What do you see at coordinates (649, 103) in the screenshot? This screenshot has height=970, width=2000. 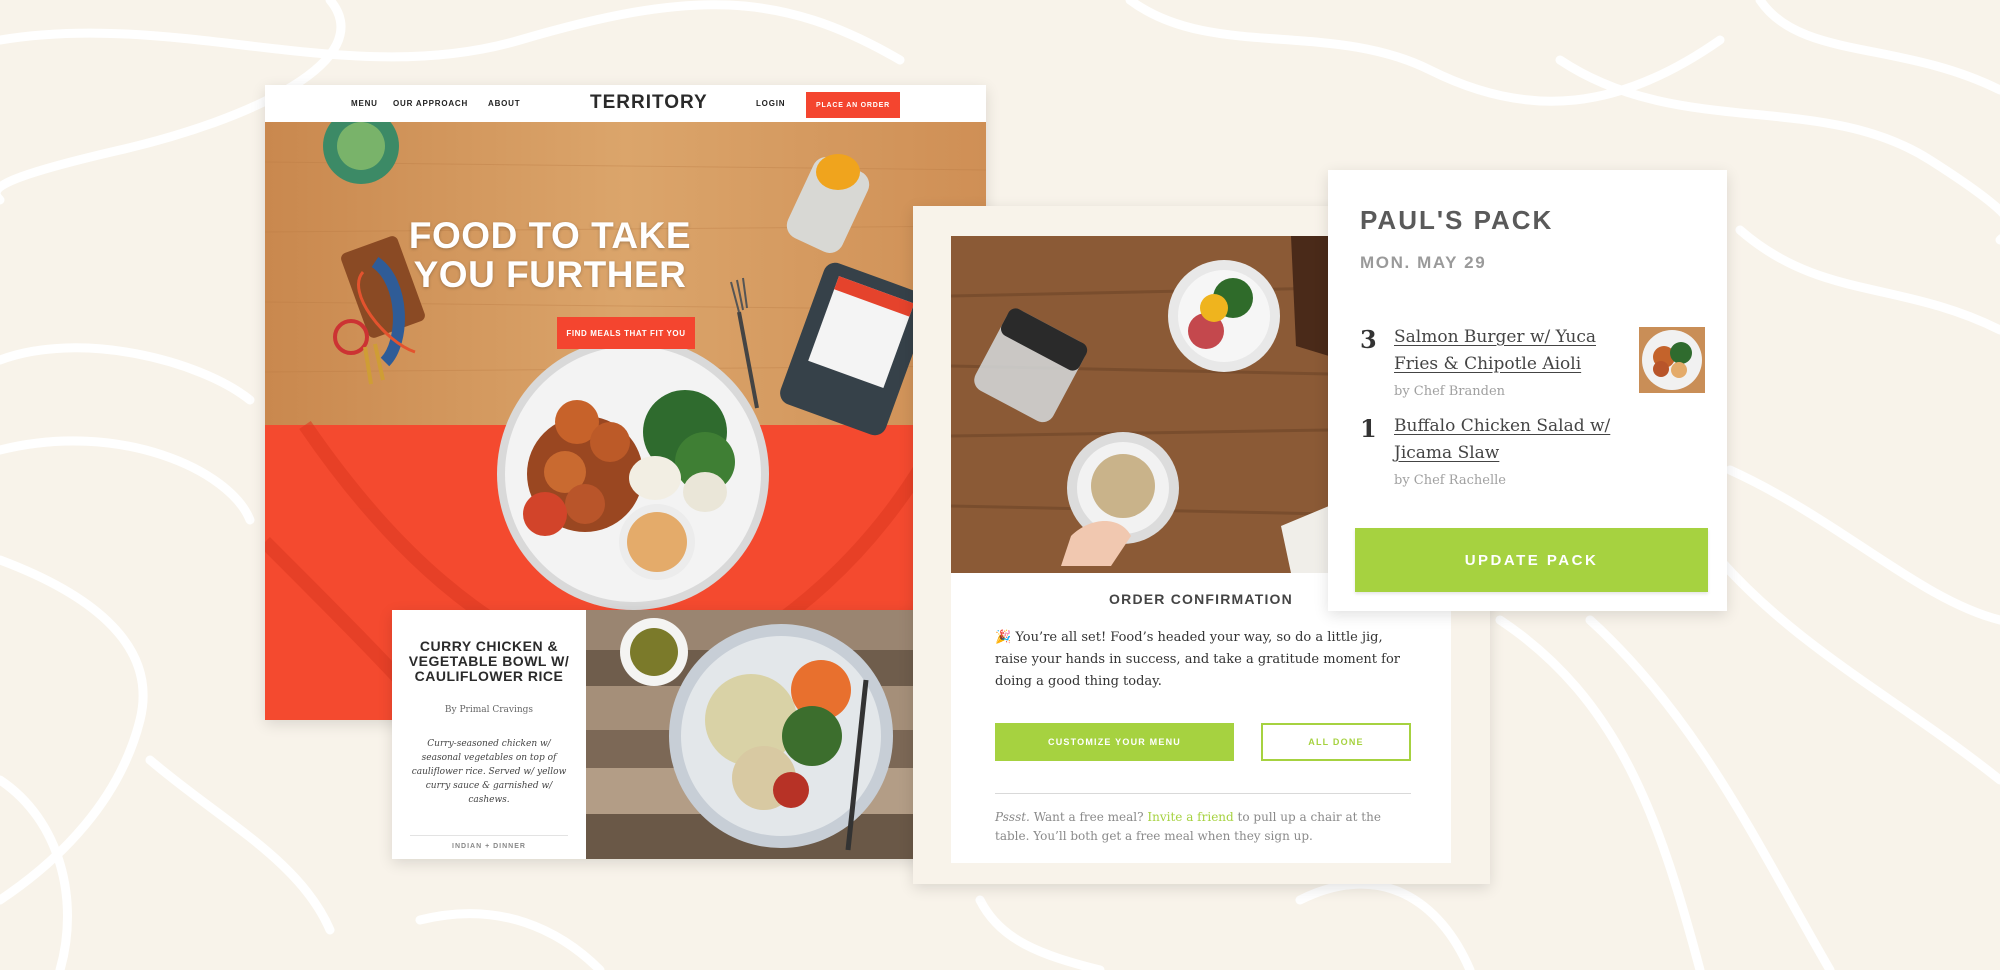 I see `territory-logo: TERRITORY` at bounding box center [649, 103].